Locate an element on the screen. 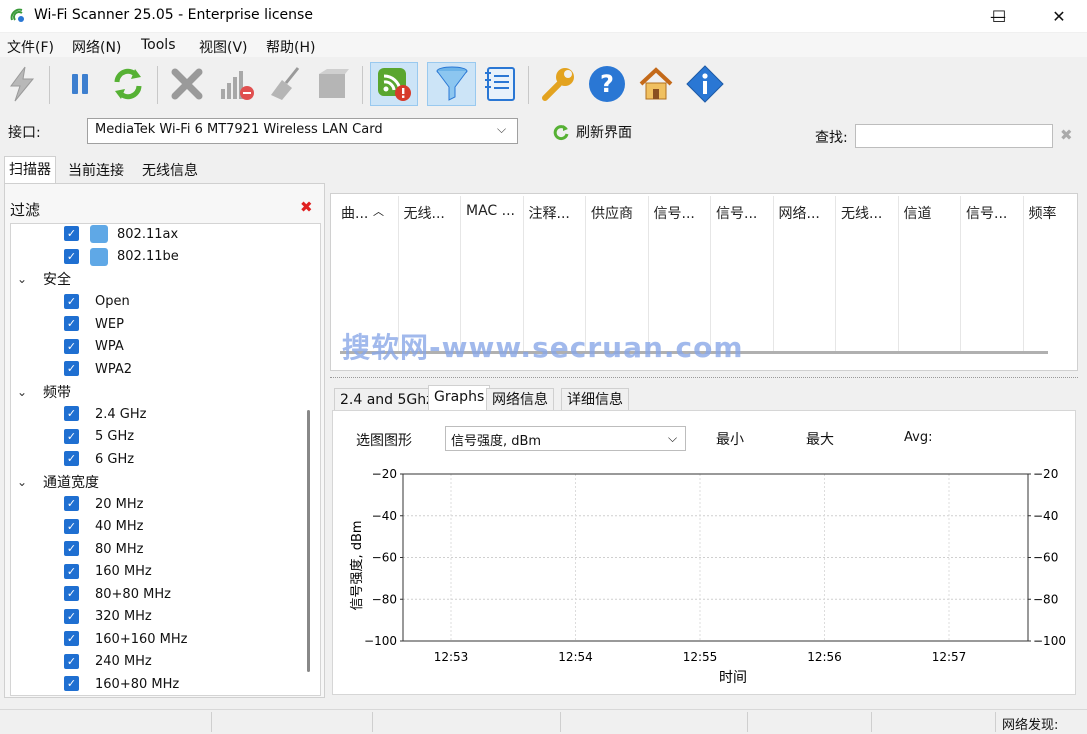  y-tick-label: −20 is located at coordinates (384, 474).